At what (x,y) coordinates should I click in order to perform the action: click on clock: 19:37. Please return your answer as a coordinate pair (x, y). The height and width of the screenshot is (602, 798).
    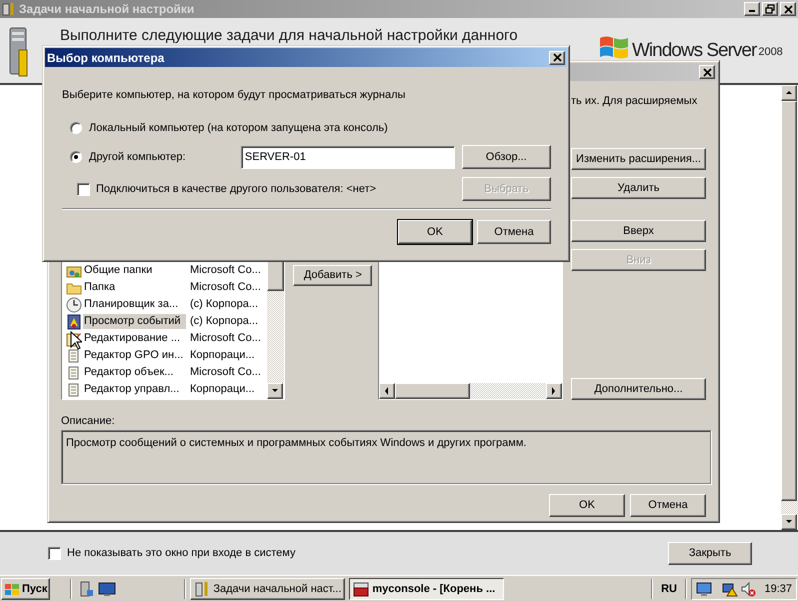
    Looking at the image, I should click on (778, 589).